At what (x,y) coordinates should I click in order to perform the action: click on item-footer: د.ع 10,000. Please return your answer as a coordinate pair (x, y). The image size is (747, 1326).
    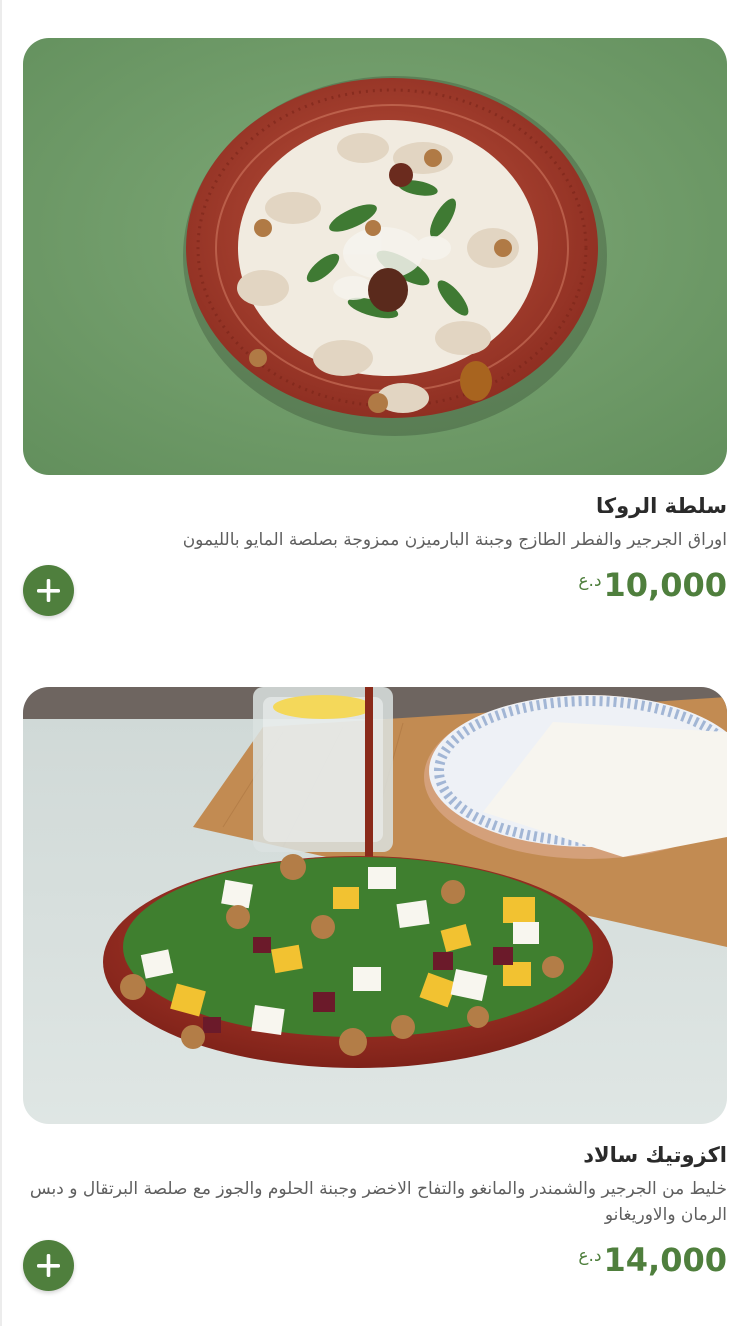
    Looking at the image, I should click on (375, 591).